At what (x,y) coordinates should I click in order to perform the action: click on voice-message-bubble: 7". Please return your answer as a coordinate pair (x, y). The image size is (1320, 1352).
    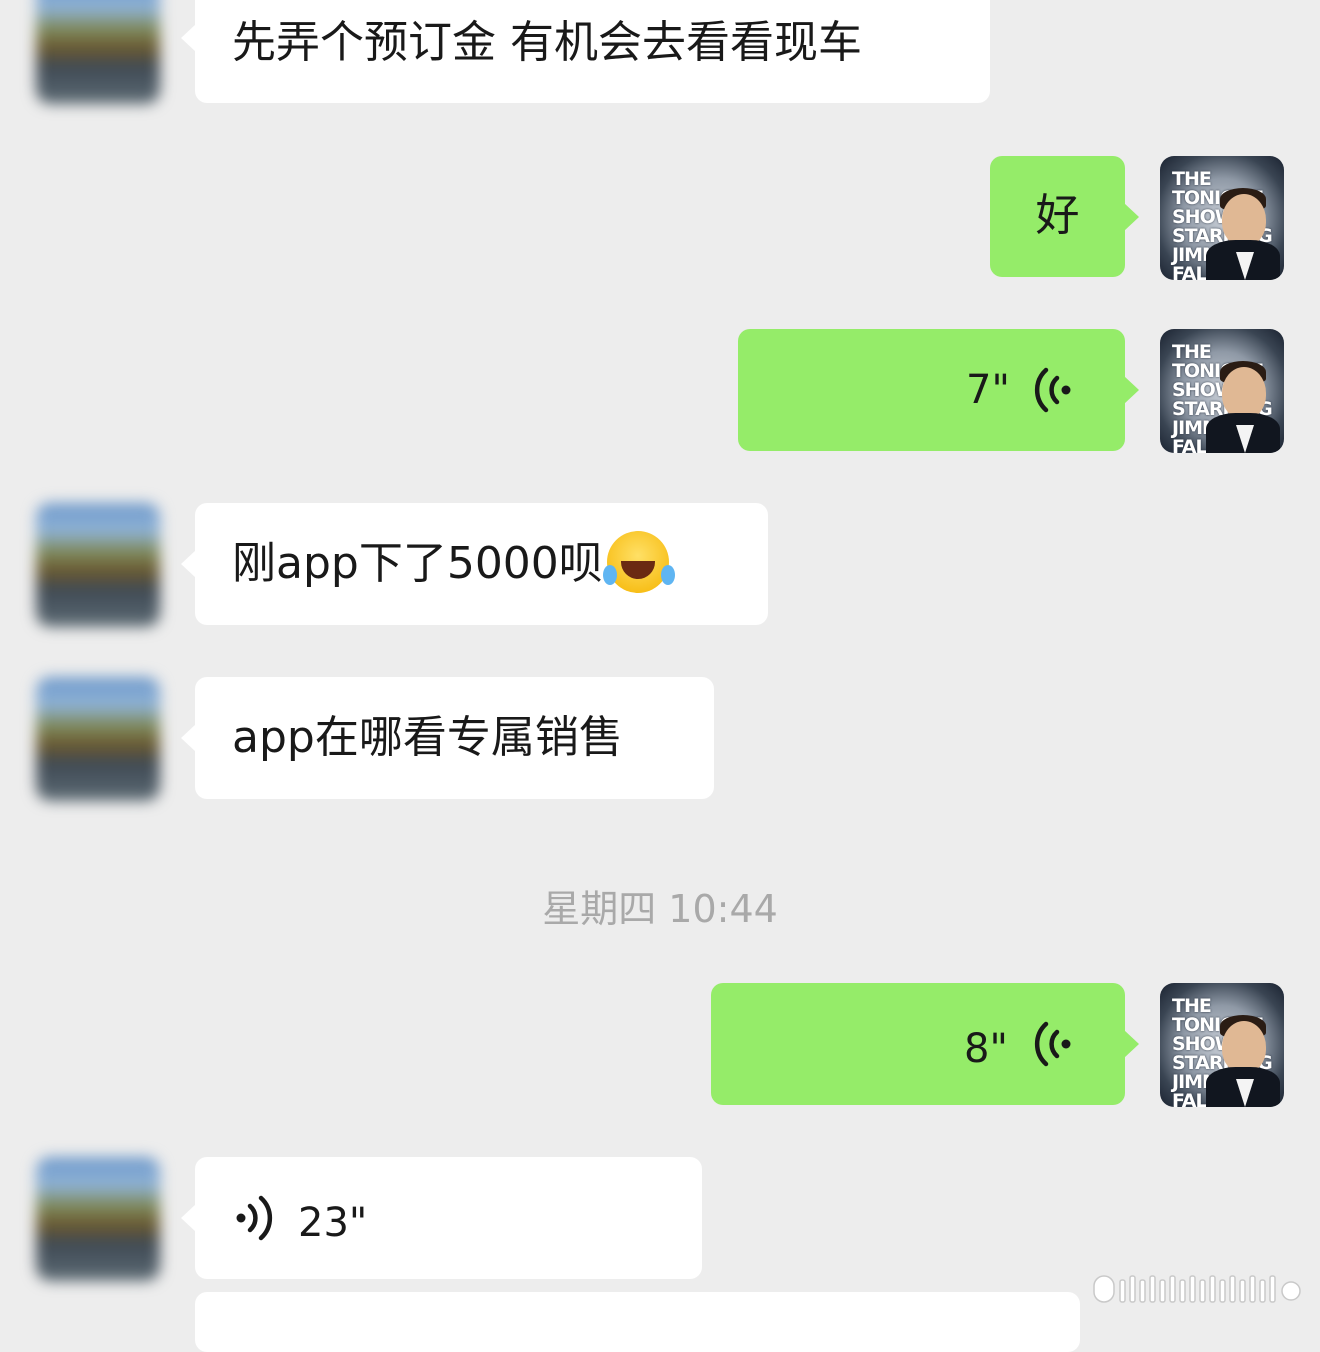
    Looking at the image, I should click on (938, 390).